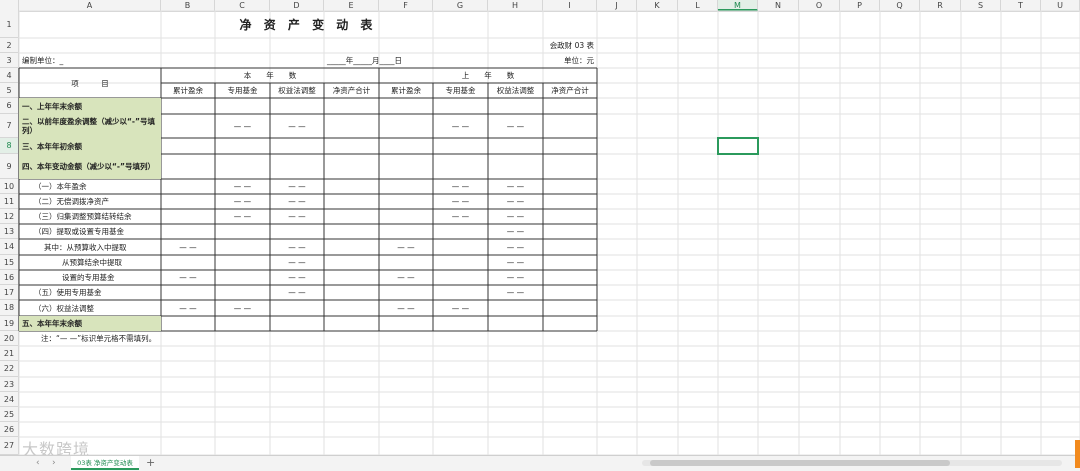  Describe the element at coordinates (9, 75) in the screenshot. I see `row-header-4: 4` at that location.